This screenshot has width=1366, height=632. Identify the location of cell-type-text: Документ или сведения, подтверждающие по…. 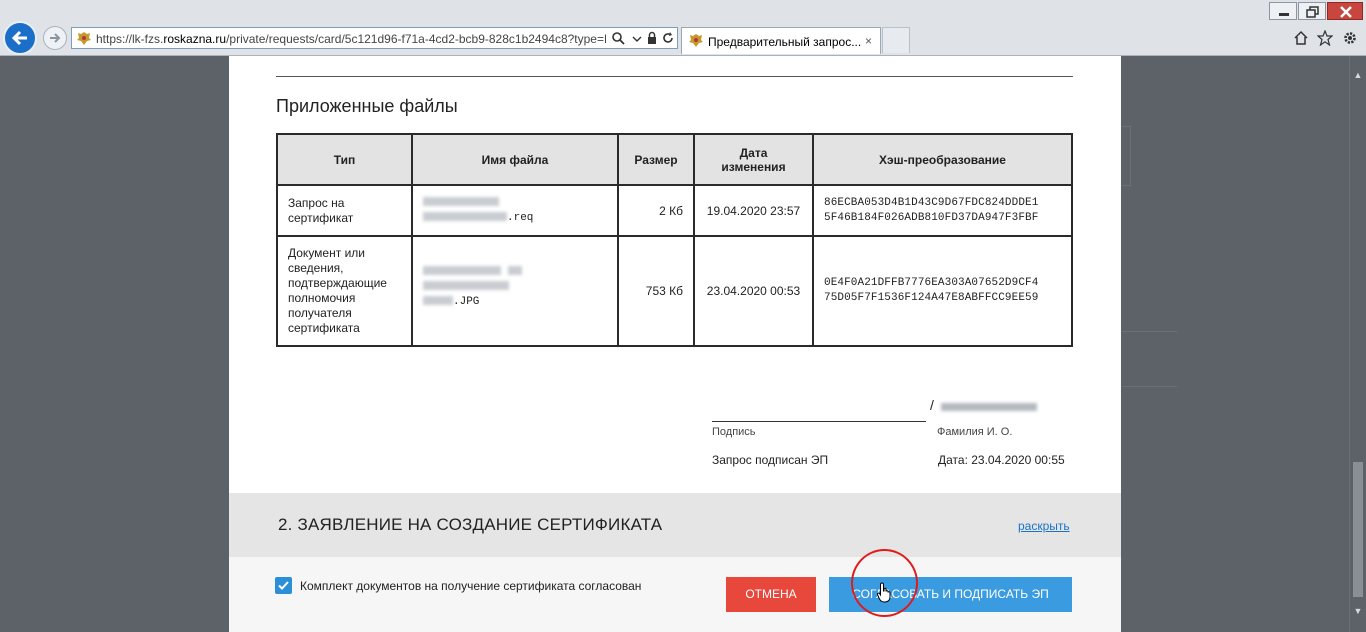
(337, 290).